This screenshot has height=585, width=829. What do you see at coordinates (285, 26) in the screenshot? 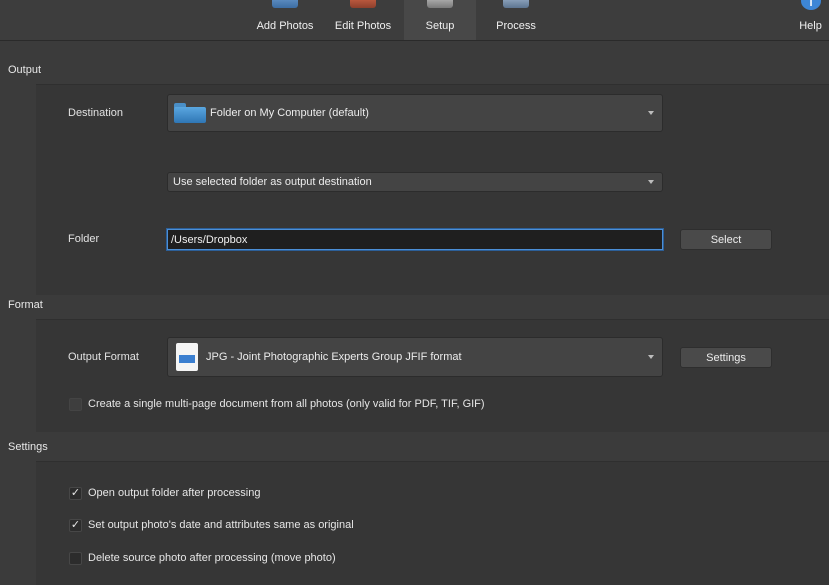
I see `add-photos-label: Add Photos` at bounding box center [285, 26].